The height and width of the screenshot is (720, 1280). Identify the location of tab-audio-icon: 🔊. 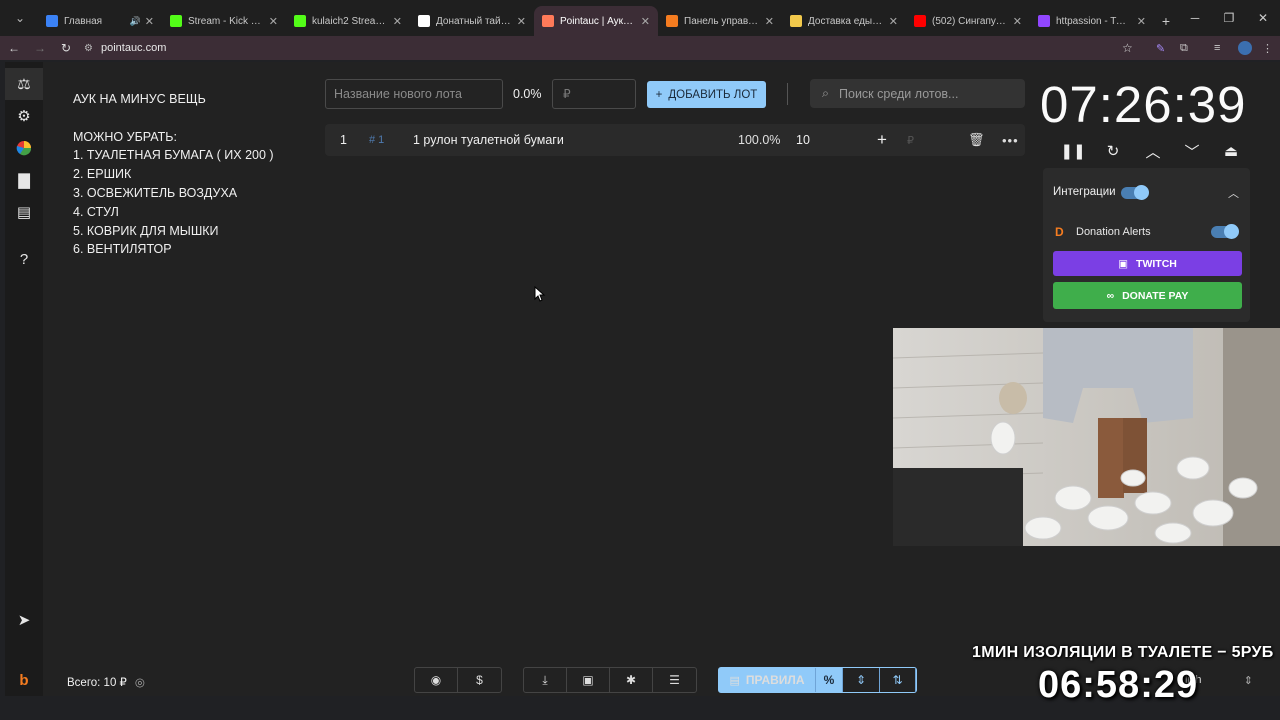
(135, 21).